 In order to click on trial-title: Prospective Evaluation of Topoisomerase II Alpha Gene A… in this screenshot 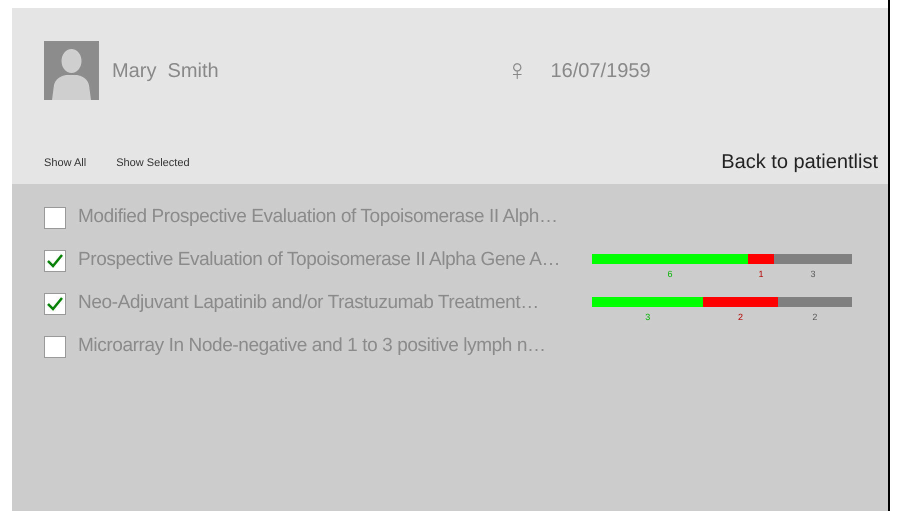, I will do `click(320, 260)`.